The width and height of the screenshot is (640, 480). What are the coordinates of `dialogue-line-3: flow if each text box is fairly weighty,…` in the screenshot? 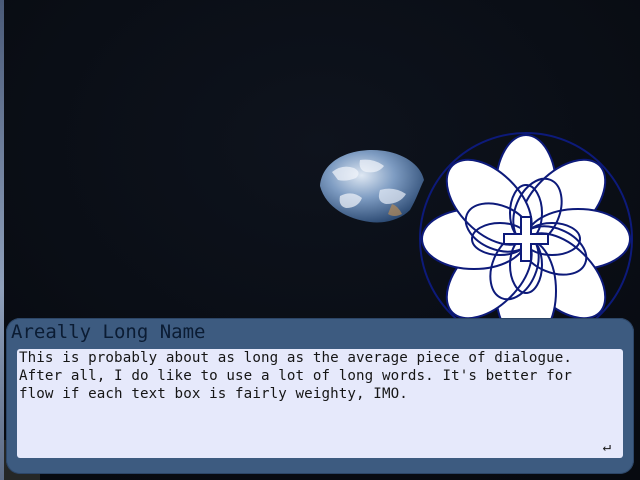 It's located at (213, 394).